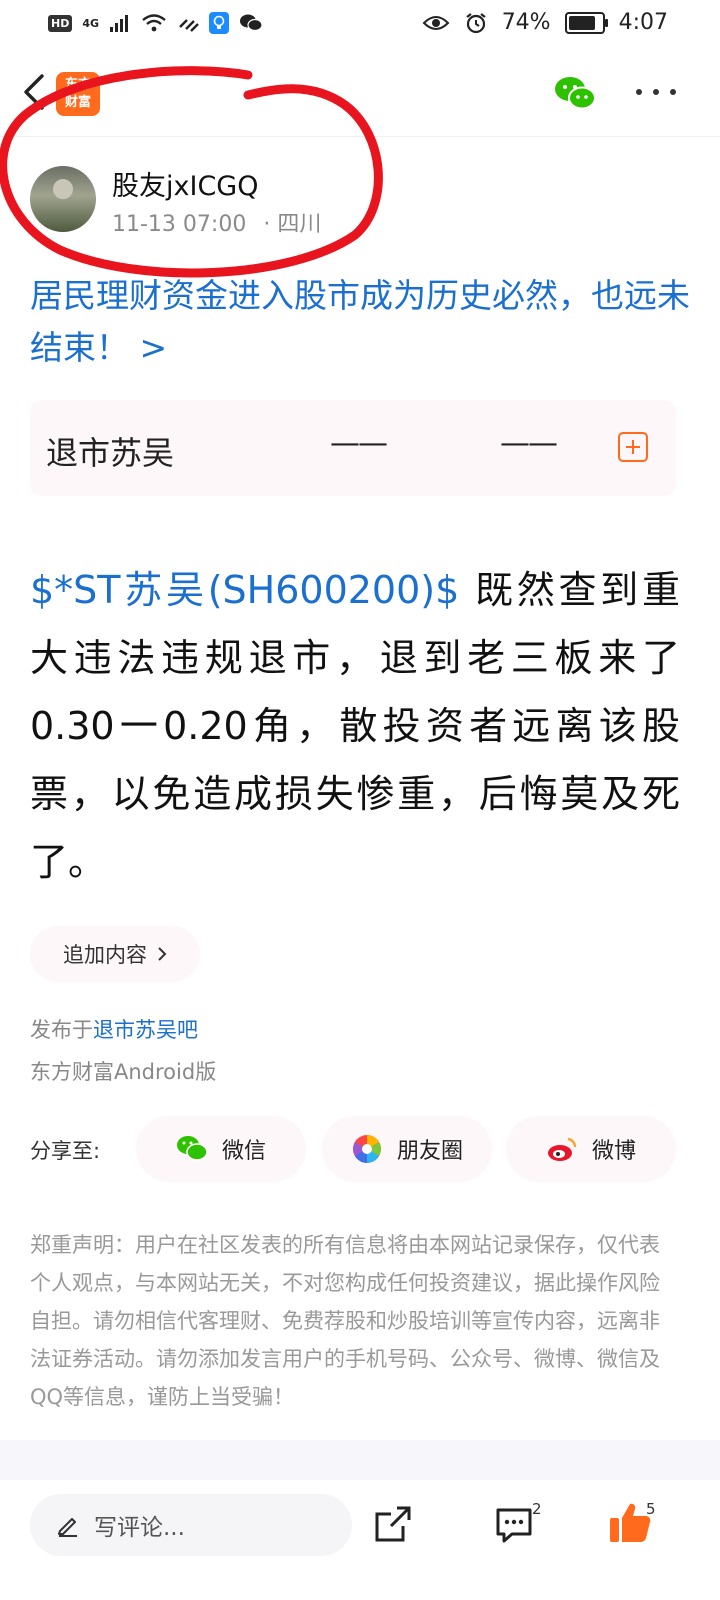 This screenshot has height=1600, width=720. Describe the element at coordinates (613, 1151) in the screenshot. I see `share-weibo-label: 微博` at that location.